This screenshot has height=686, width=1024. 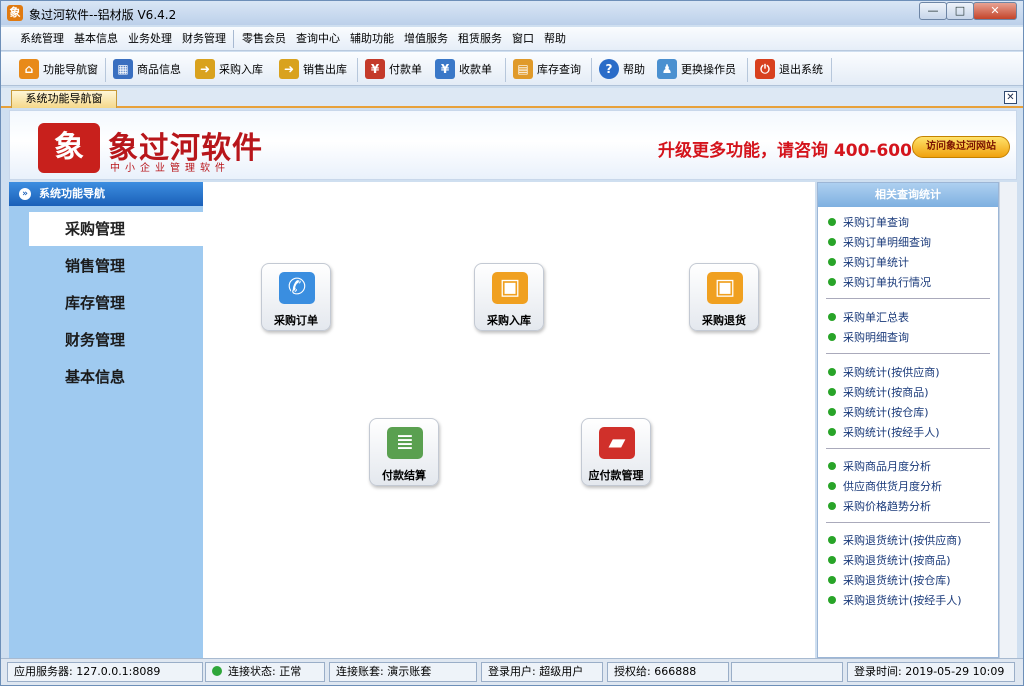 What do you see at coordinates (405, 443) in the screenshot?
I see `coins-sheet-icon: ≣` at bounding box center [405, 443].